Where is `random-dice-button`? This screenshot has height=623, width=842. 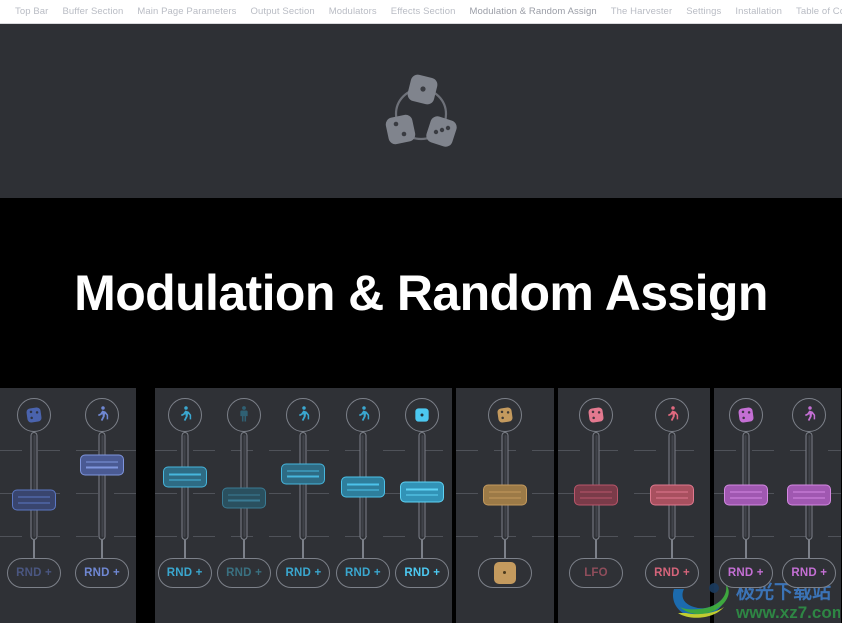 random-dice-button is located at coordinates (505, 573).